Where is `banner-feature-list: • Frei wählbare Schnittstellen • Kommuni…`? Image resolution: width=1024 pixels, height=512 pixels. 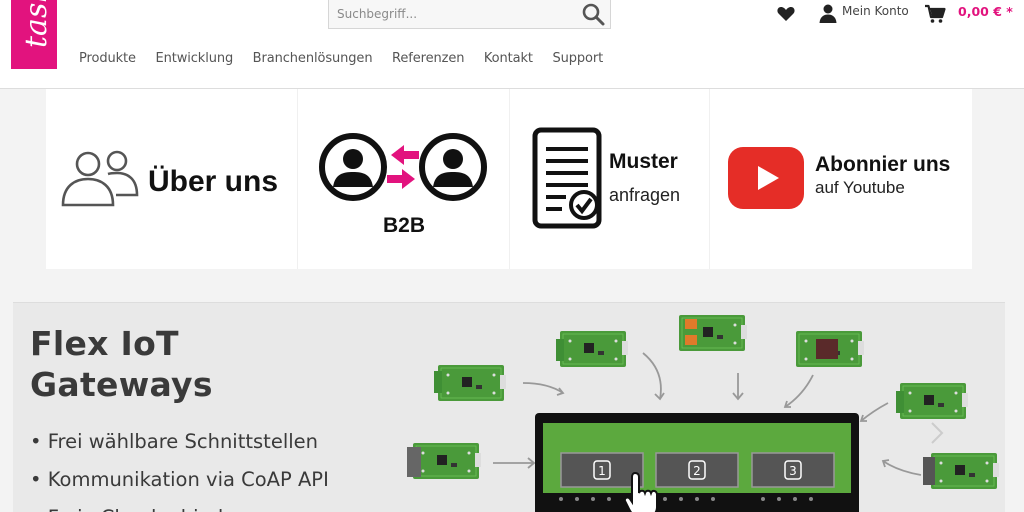
banner-feature-list: • Frei wählbare Schnittstellen • Kommuni… is located at coordinates (179, 467).